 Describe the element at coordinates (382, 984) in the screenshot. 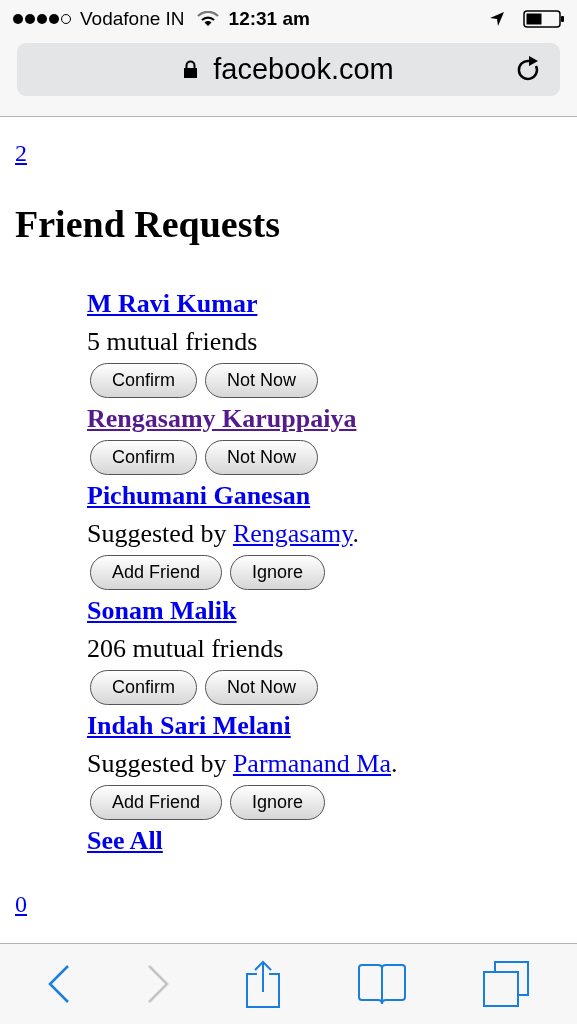

I see `bookmarks-icon` at that location.